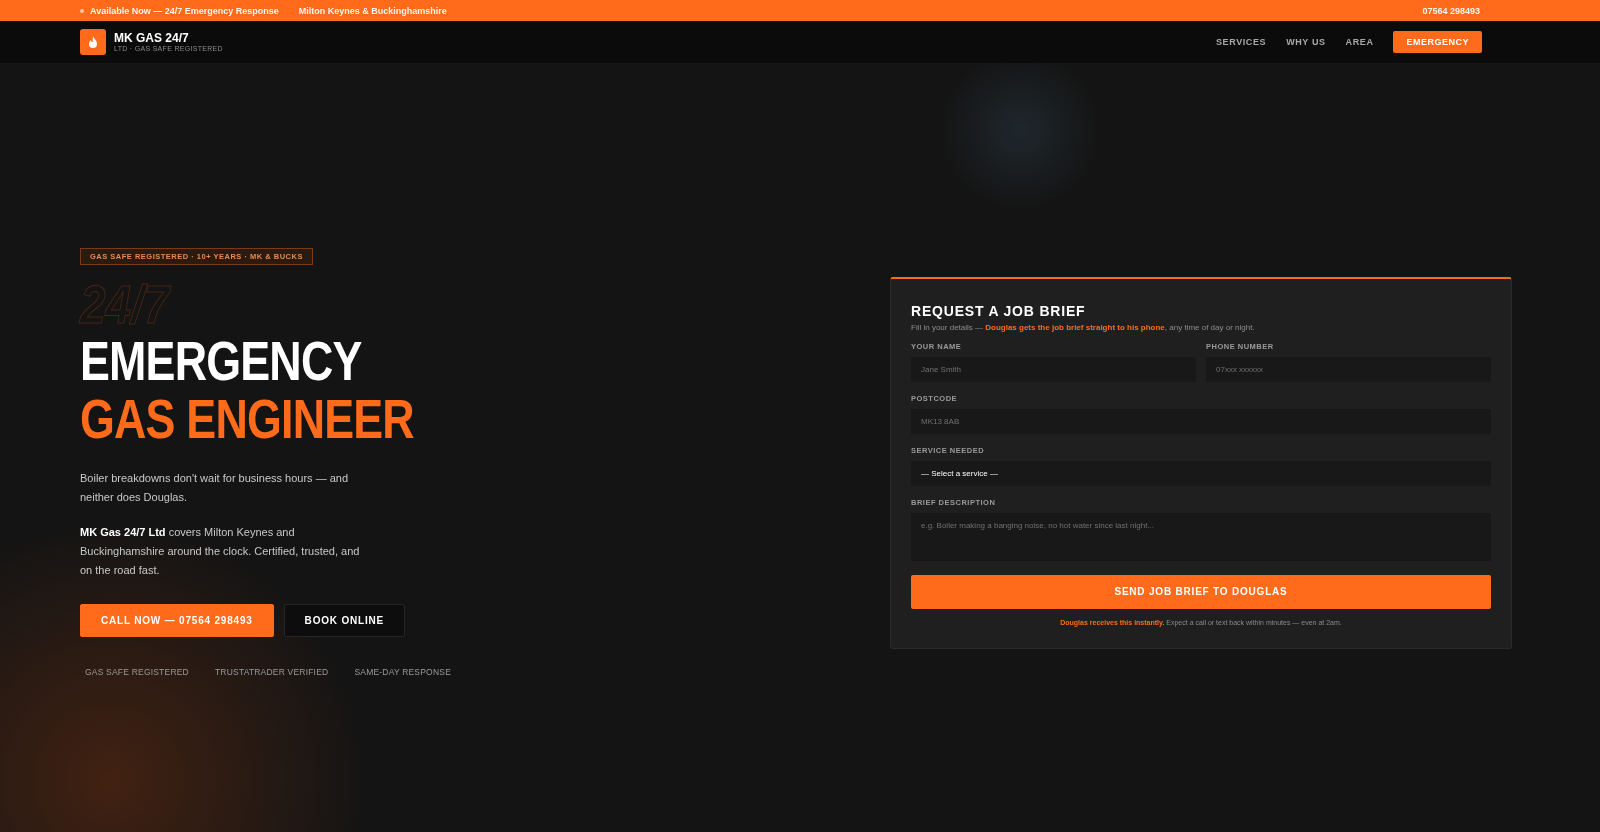  What do you see at coordinates (999, 310) in the screenshot?
I see `form-title: REQUEST A JOB BRIEF` at bounding box center [999, 310].